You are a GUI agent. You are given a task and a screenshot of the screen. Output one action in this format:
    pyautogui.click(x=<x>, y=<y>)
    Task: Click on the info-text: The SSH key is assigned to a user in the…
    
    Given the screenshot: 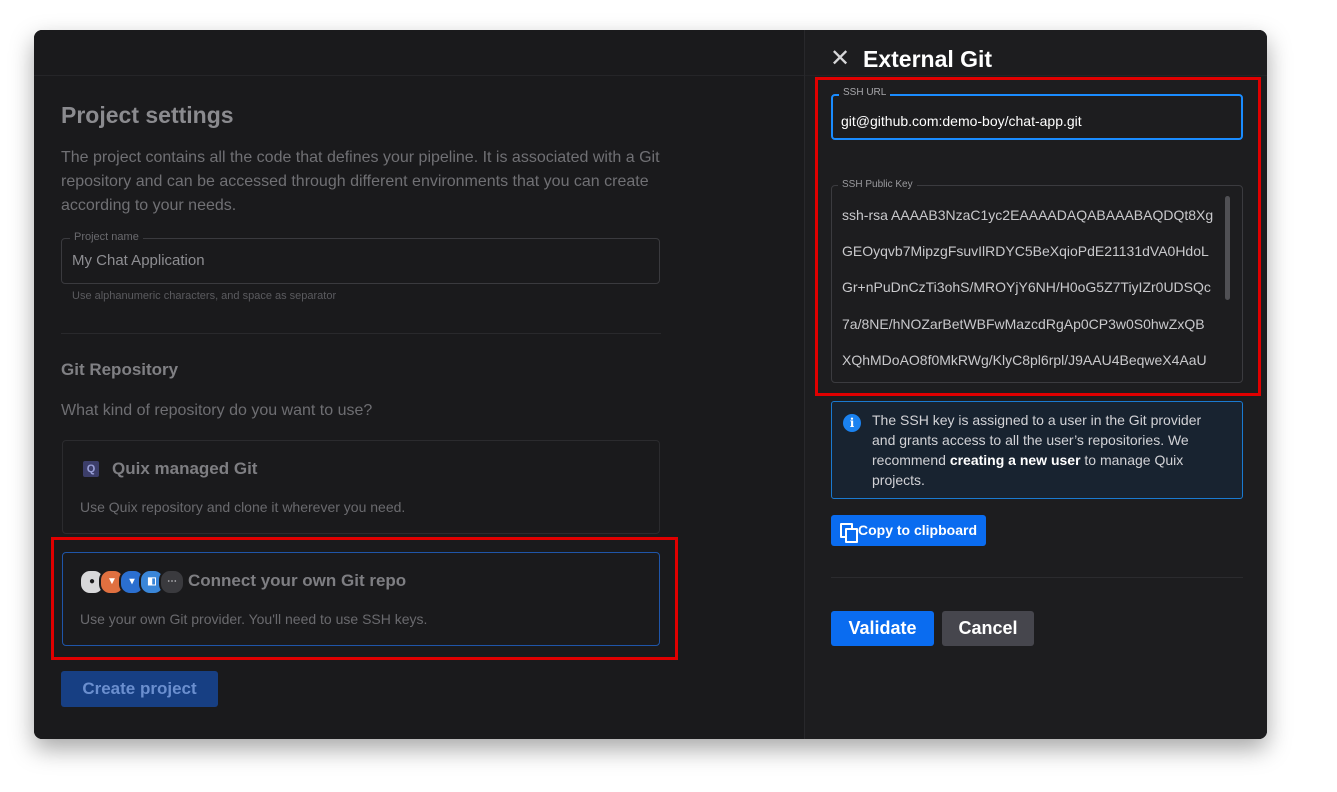 What is the action you would take?
    pyautogui.click(x=1037, y=450)
    